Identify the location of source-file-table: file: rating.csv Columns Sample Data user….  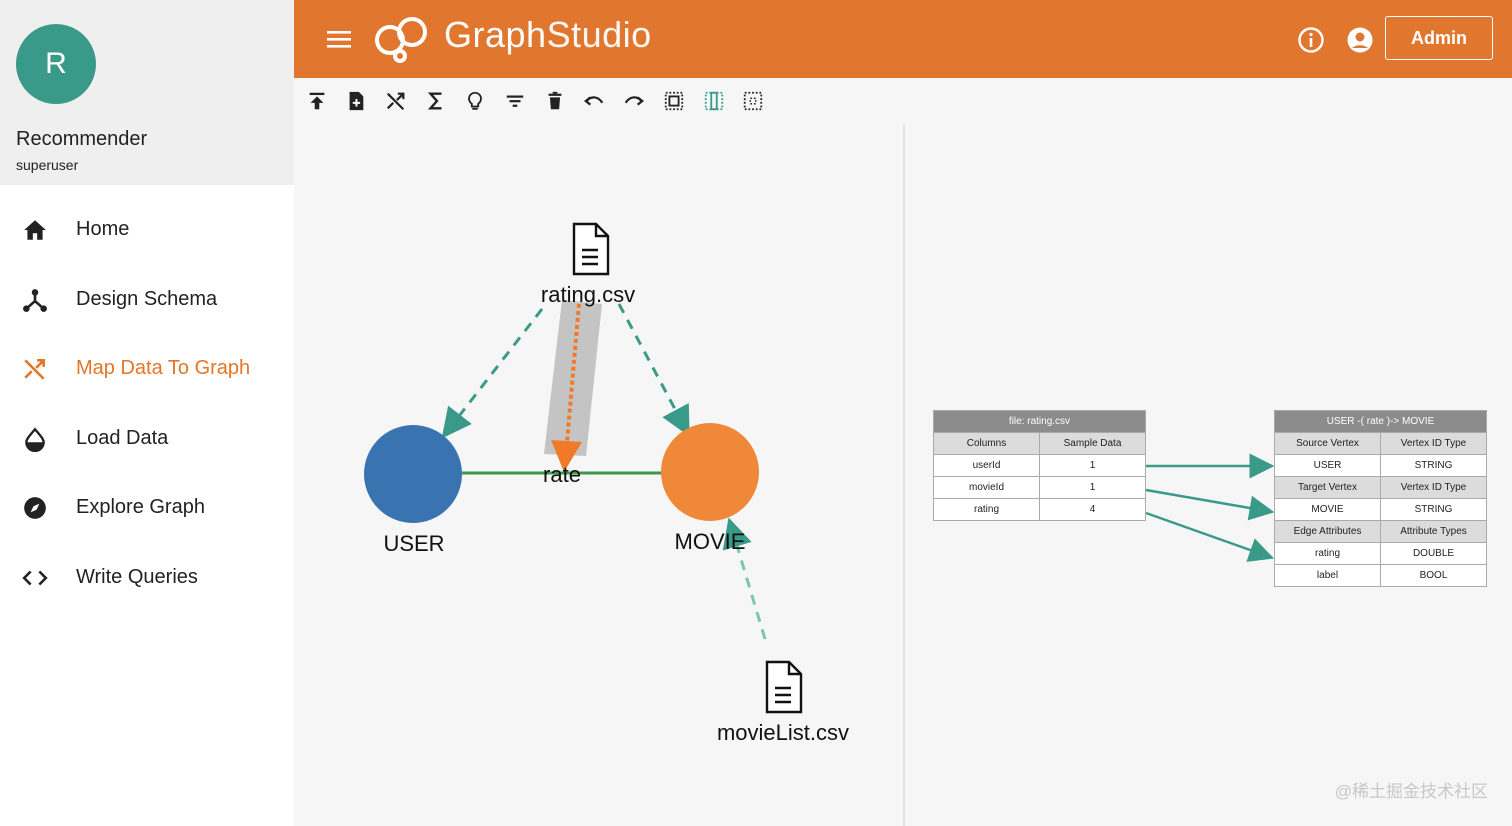
(1039, 465).